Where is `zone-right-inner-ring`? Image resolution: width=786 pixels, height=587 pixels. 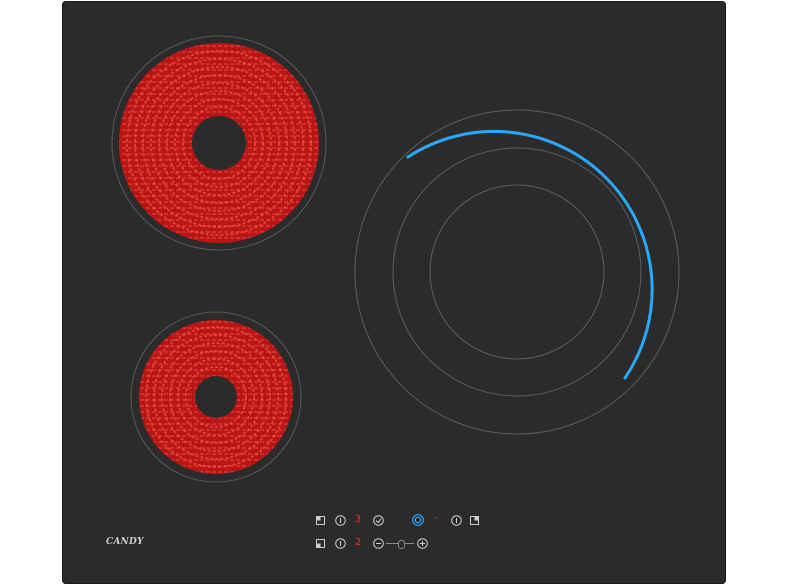 zone-right-inner-ring is located at coordinates (517, 272).